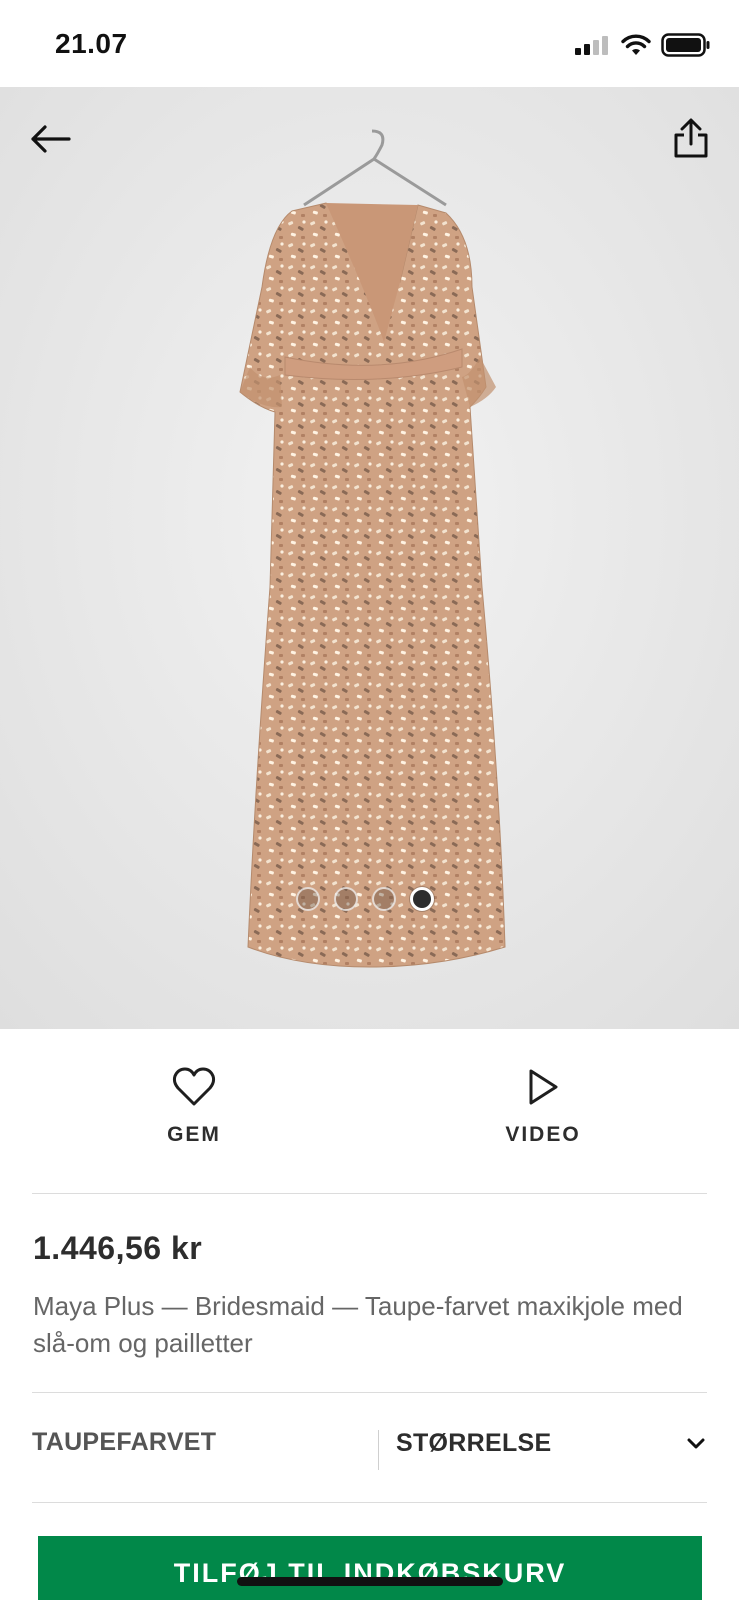 Image resolution: width=739 pixels, height=1600 pixels. What do you see at coordinates (543, 1087) in the screenshot?
I see `play-icon` at bounding box center [543, 1087].